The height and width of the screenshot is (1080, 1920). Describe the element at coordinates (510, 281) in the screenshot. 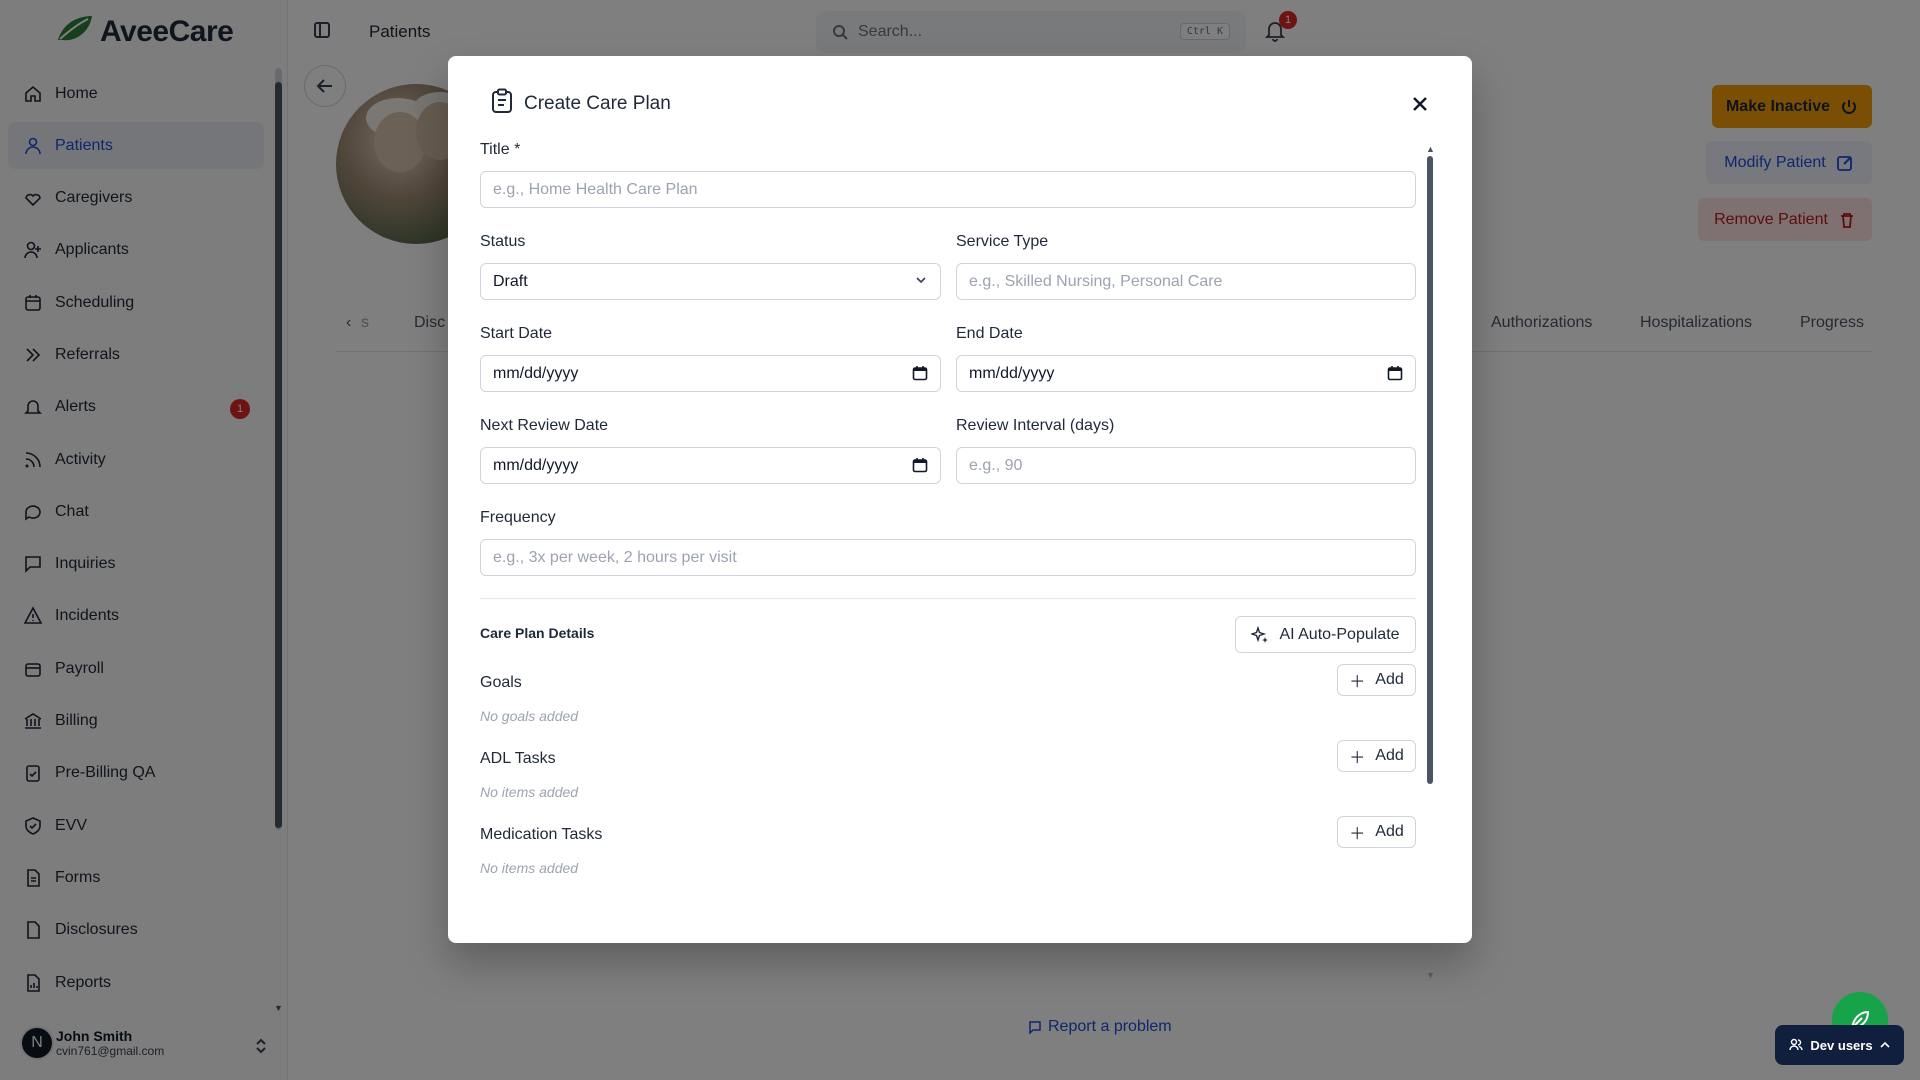

I see `status-value: Draft` at that location.